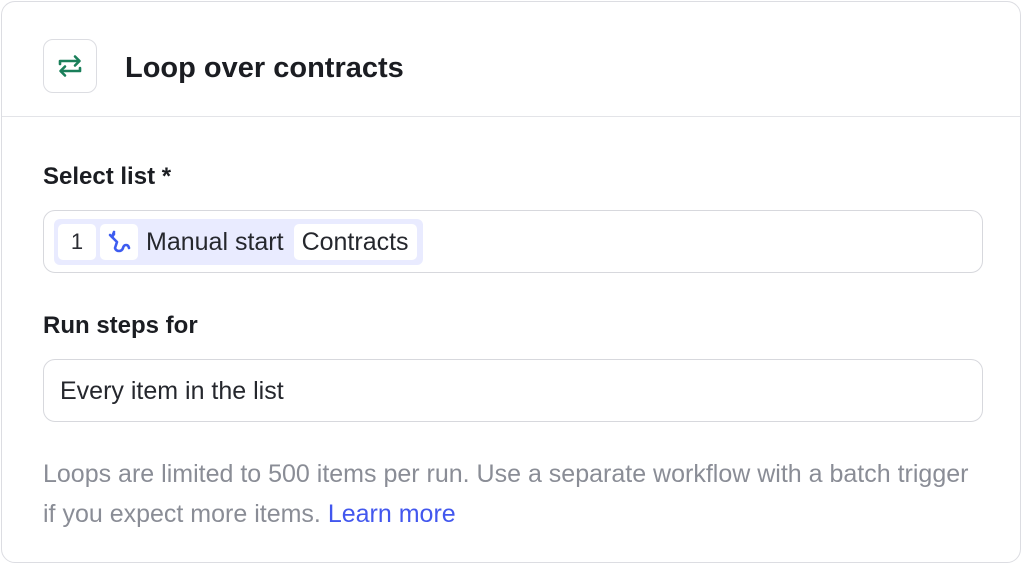 The image size is (1024, 566). I want to click on manual-trigger-icon, so click(119, 242).